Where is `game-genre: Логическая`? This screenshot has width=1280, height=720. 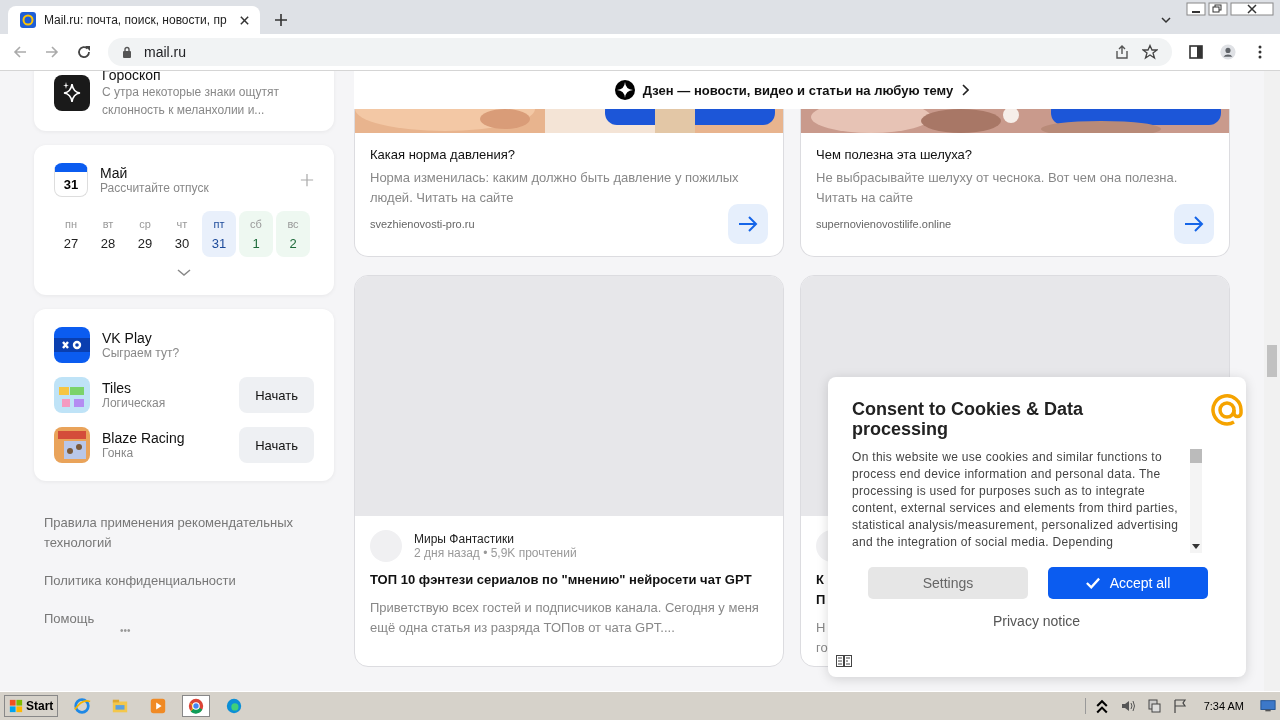 game-genre: Логическая is located at coordinates (134, 403).